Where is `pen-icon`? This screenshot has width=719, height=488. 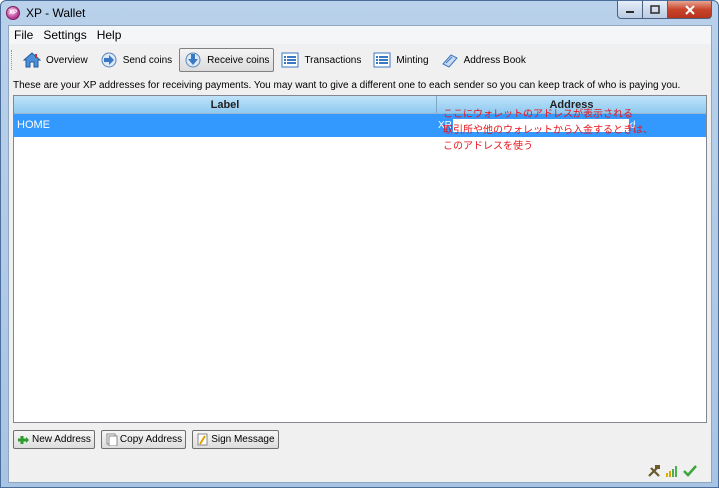 pen-icon is located at coordinates (202, 439).